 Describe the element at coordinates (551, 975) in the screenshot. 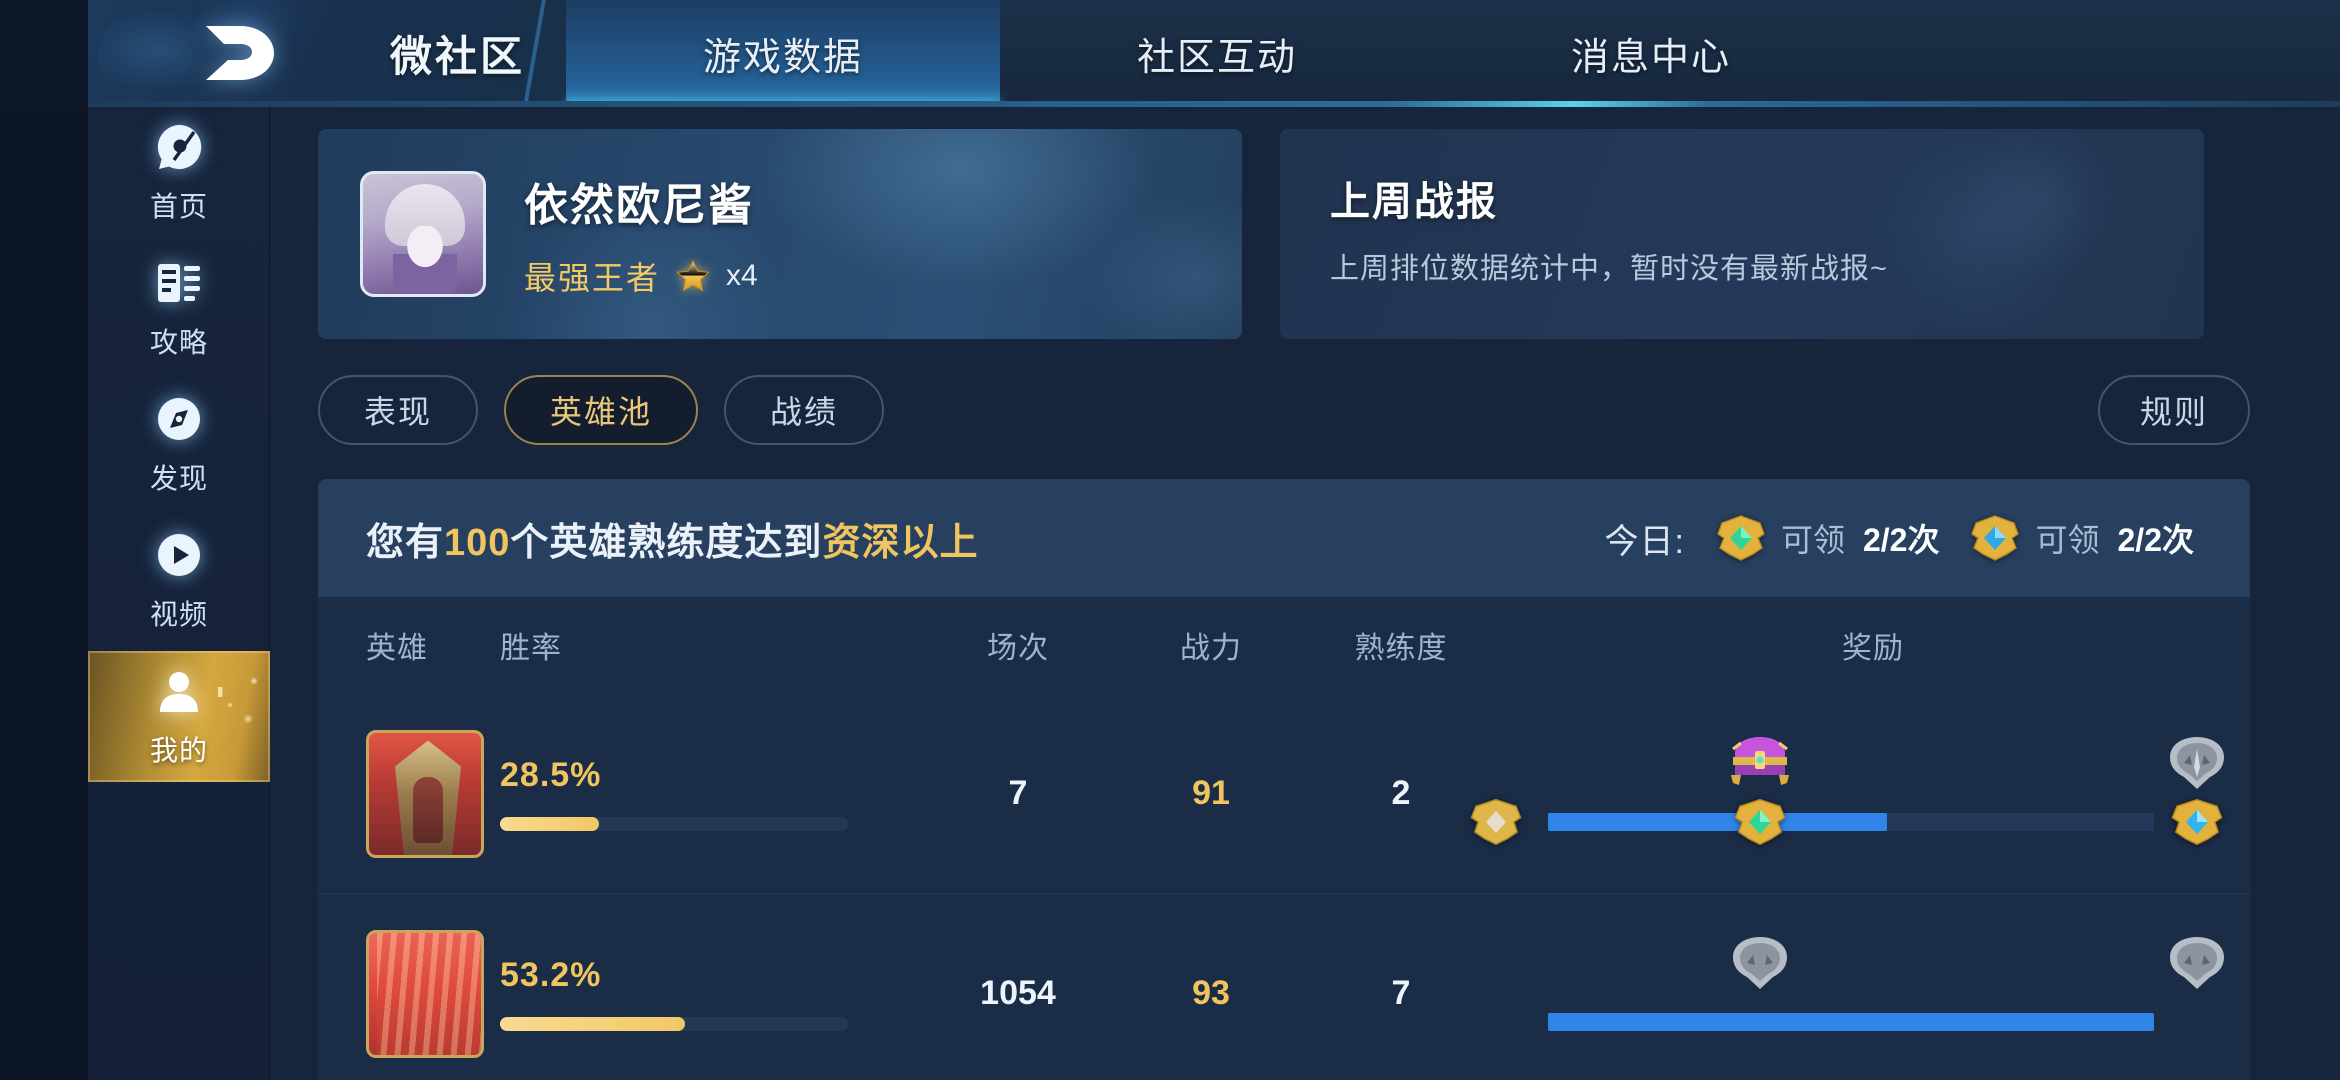

I see `win-rate-value: 53.2%` at that location.